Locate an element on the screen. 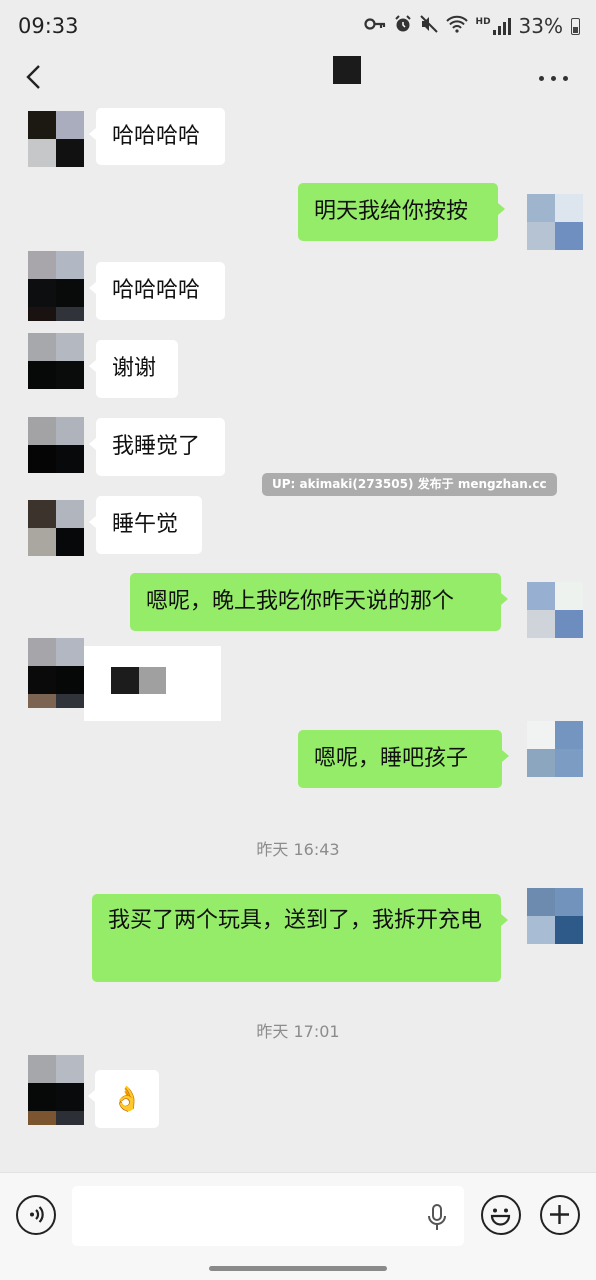 This screenshot has height=1280, width=596. chat-title-redacted is located at coordinates (347, 70).